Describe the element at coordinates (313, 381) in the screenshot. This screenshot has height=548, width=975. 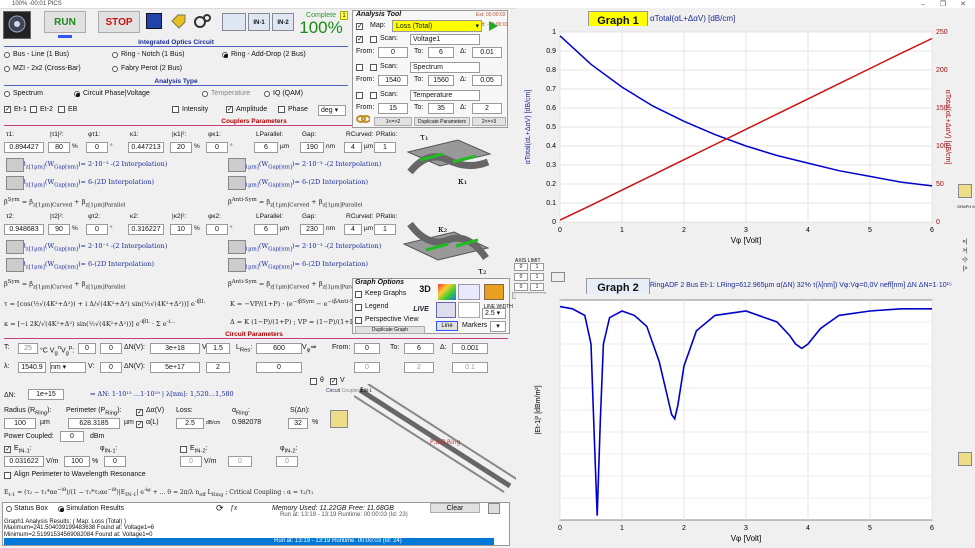
I see `theta-checkbox` at that location.